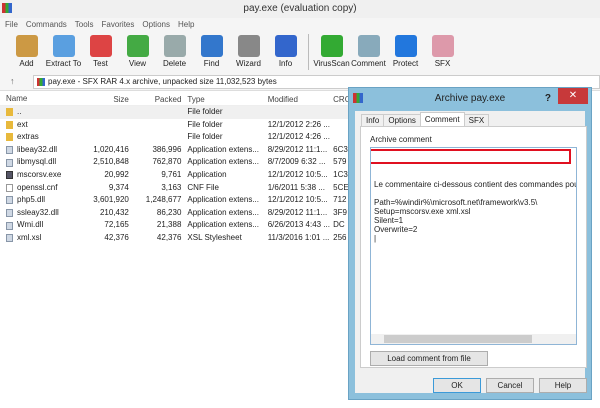 The height and width of the screenshot is (408, 600). Describe the element at coordinates (137, 63) in the screenshot. I see `toolbar-label: View` at that location.